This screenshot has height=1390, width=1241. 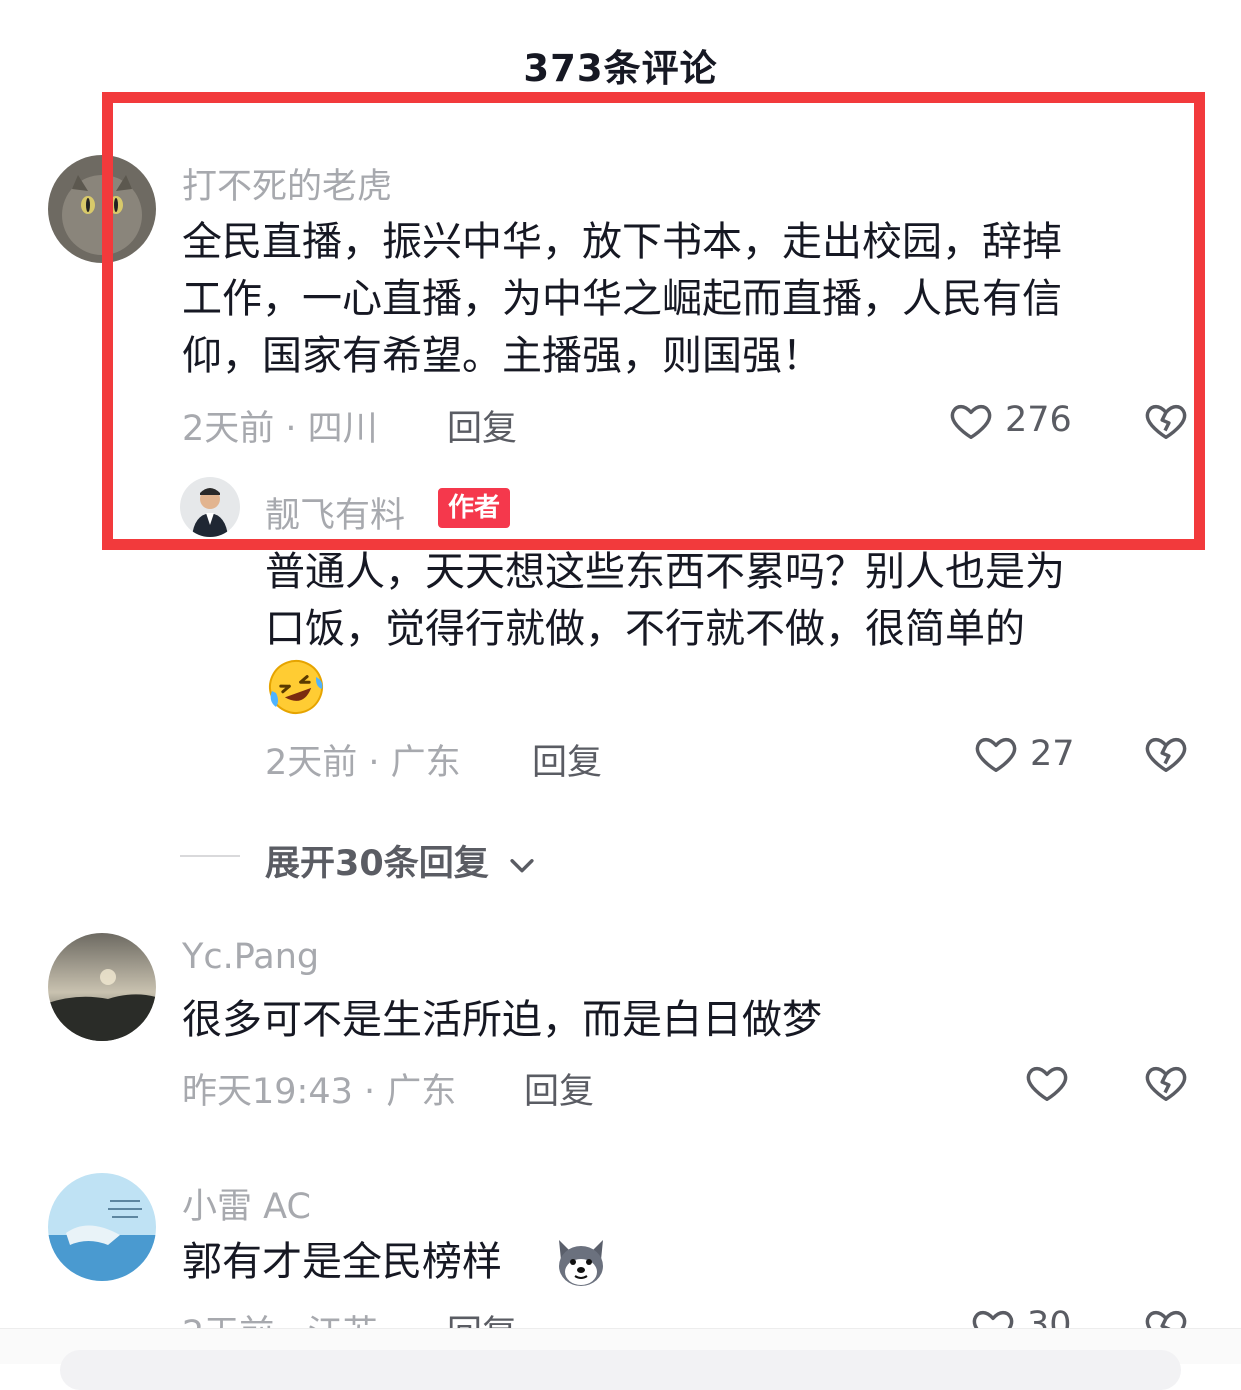 I want to click on comment-username: 小雷 AC, so click(x=246, y=1203).